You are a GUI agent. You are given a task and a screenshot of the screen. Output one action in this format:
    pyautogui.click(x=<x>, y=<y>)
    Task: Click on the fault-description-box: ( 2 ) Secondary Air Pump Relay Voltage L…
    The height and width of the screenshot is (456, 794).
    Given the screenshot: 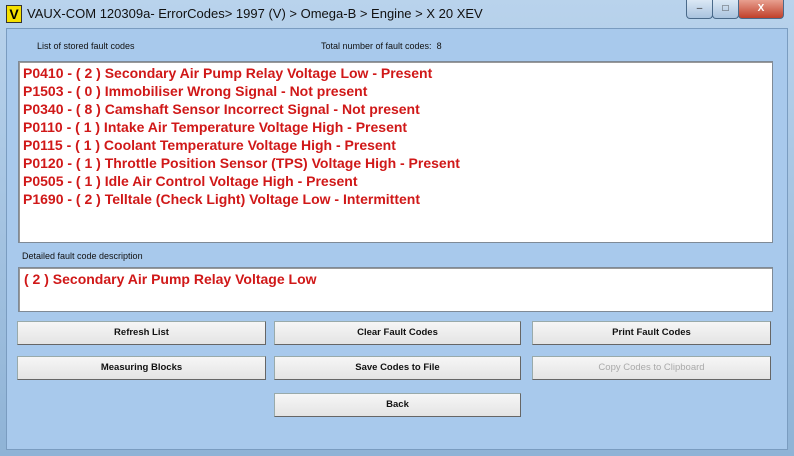 What is the action you would take?
    pyautogui.click(x=395, y=289)
    